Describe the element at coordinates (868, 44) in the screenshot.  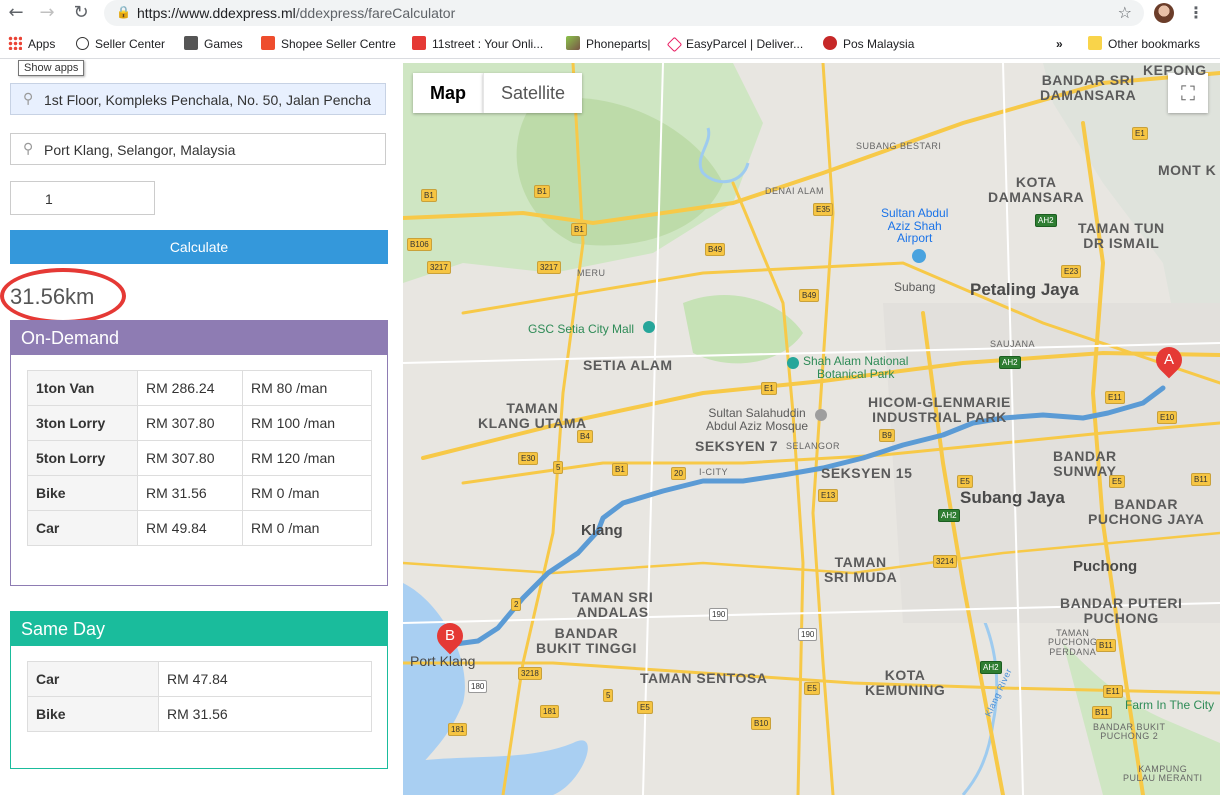
I see `bookmark-pos-malaysia: Pos Malaysia` at that location.